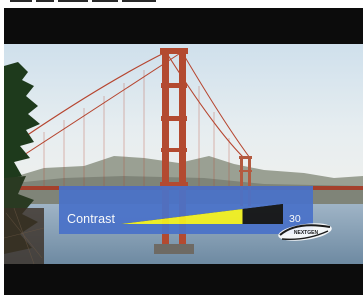 The height and width of the screenshot is (295, 363). I want to click on osd-setting-label: Contrast, so click(91, 219).